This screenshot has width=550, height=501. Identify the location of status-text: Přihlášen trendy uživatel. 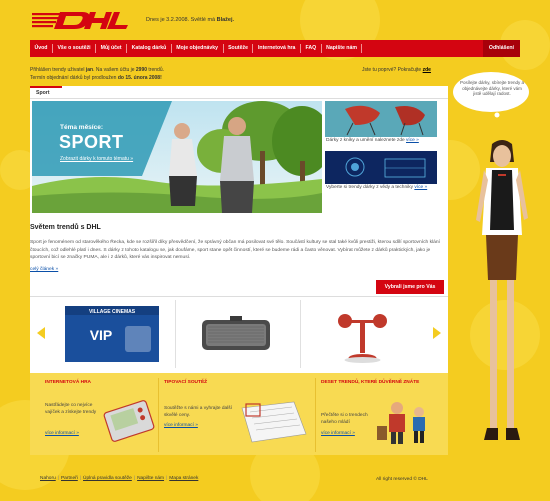
(58, 70).